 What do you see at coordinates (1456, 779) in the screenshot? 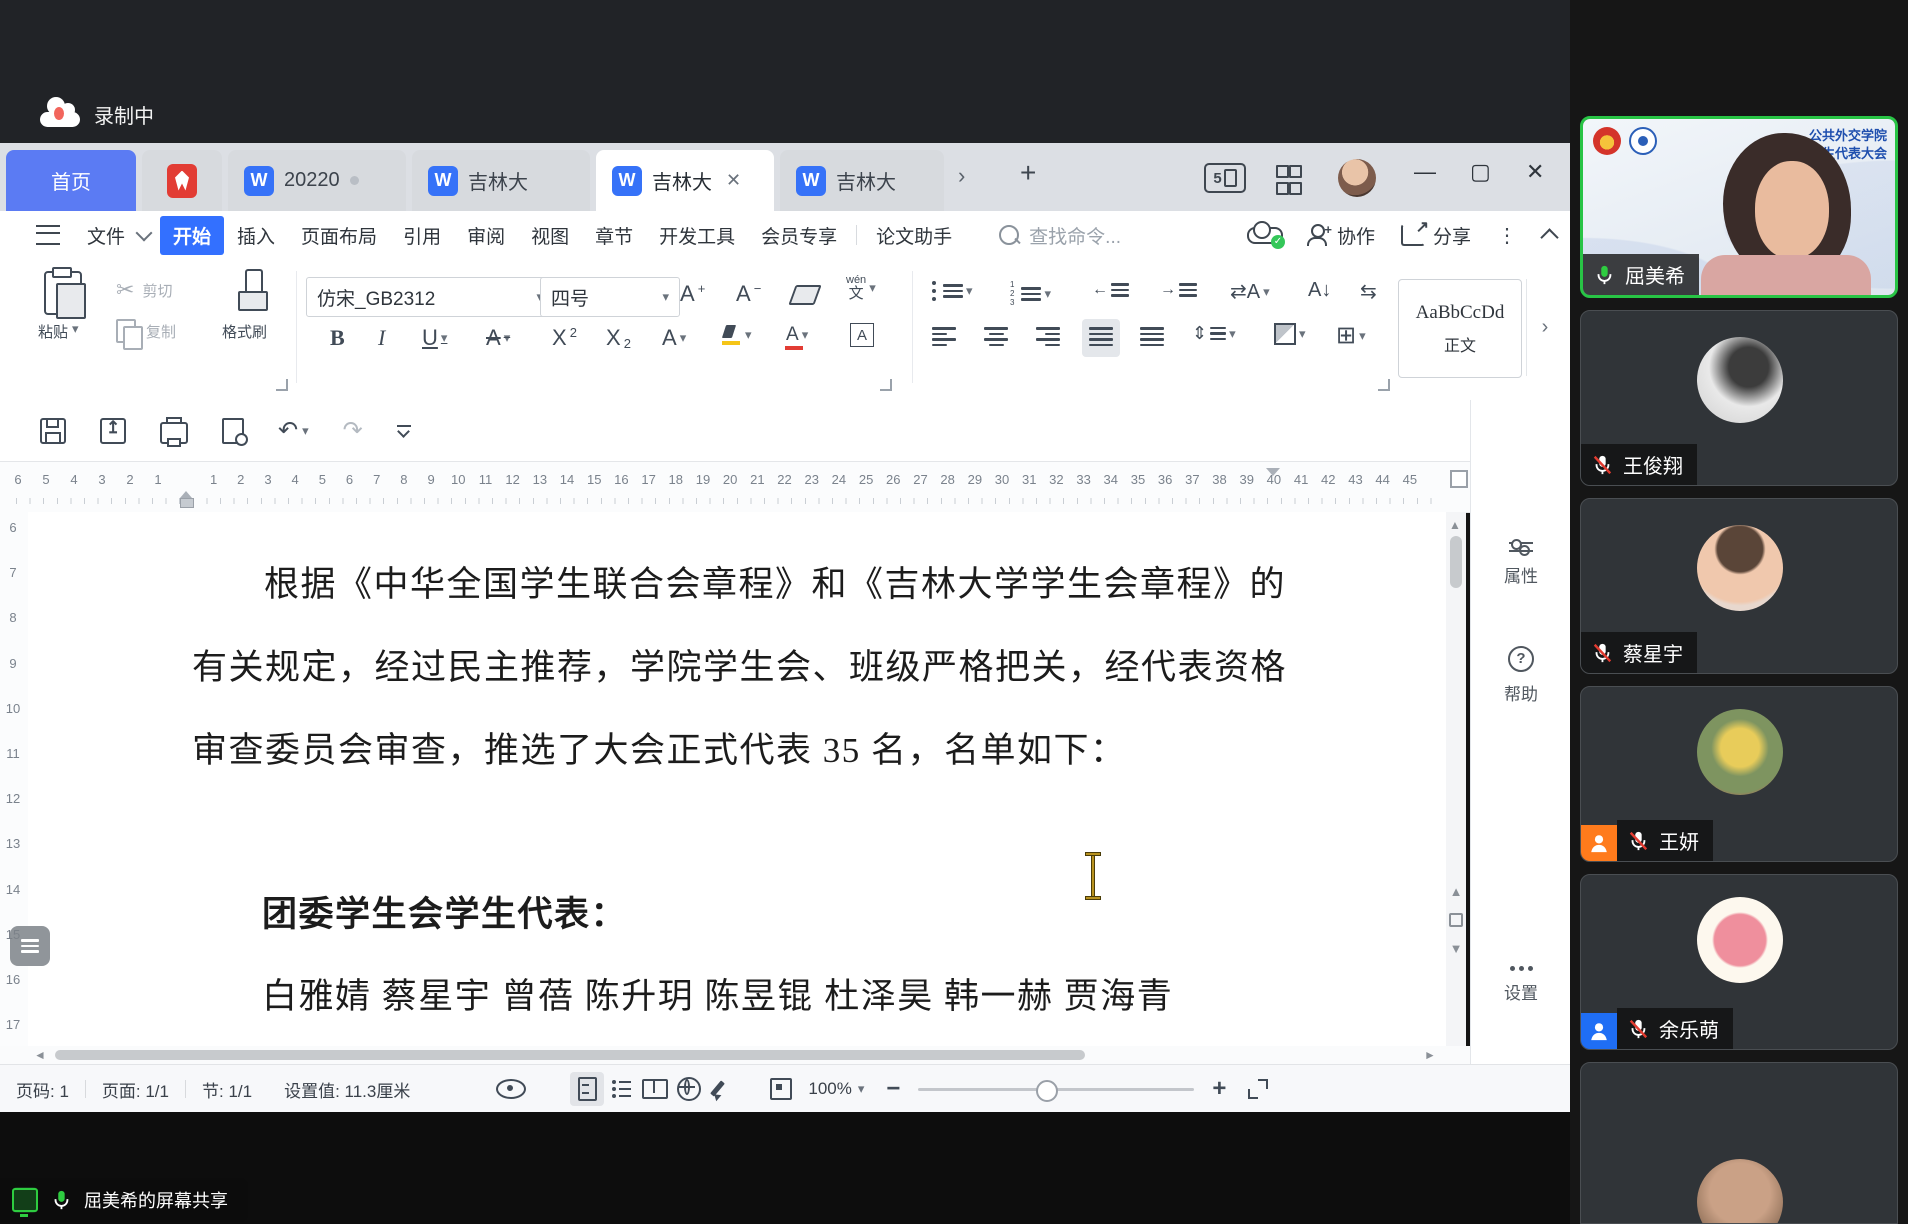
I see `vertical-scrollbar: ▲` at bounding box center [1456, 779].